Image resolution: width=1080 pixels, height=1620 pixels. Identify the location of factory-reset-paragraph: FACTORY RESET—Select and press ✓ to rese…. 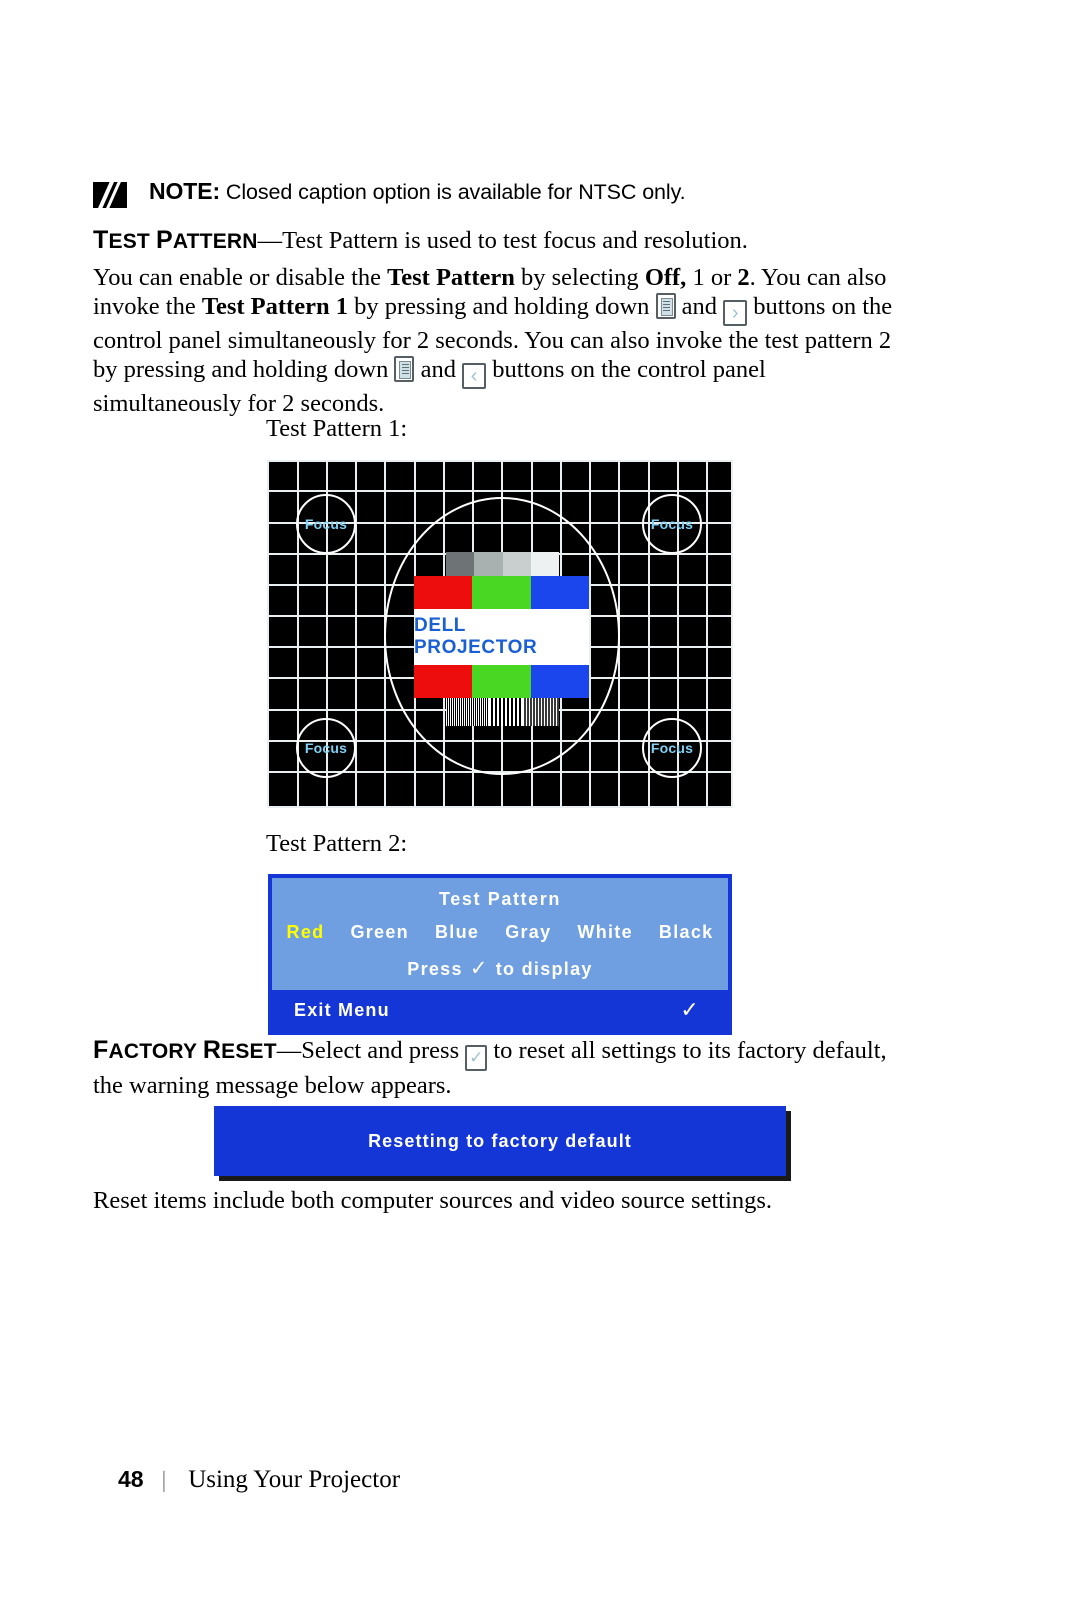
(499, 1068).